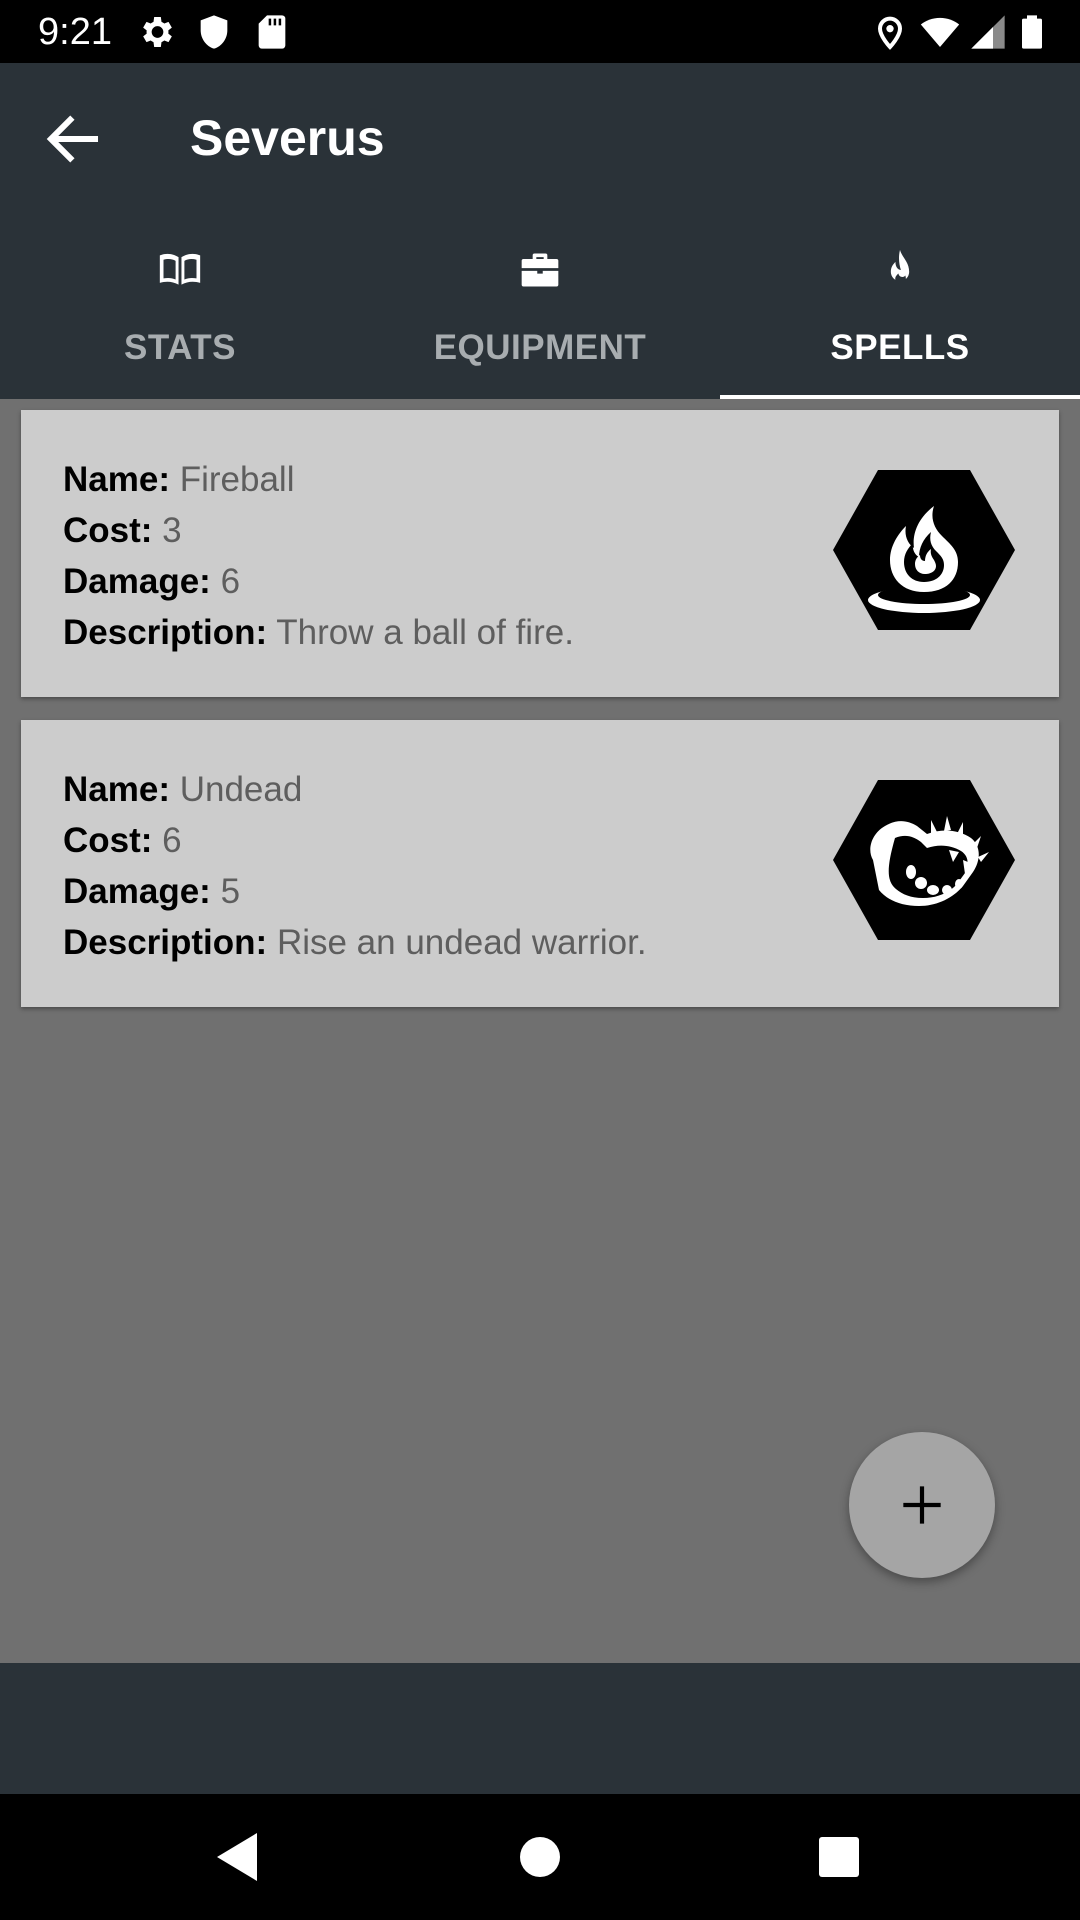 The width and height of the screenshot is (1080, 1920). Describe the element at coordinates (237, 479) in the screenshot. I see `spell-name: Fireball` at that location.